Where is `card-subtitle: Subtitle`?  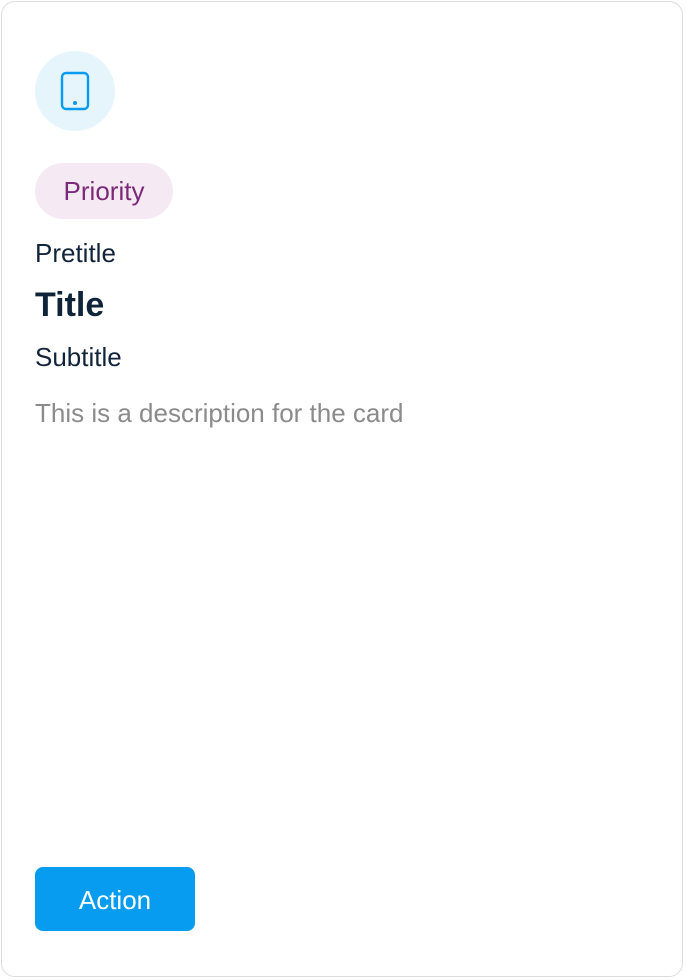
card-subtitle: Subtitle is located at coordinates (78, 357).